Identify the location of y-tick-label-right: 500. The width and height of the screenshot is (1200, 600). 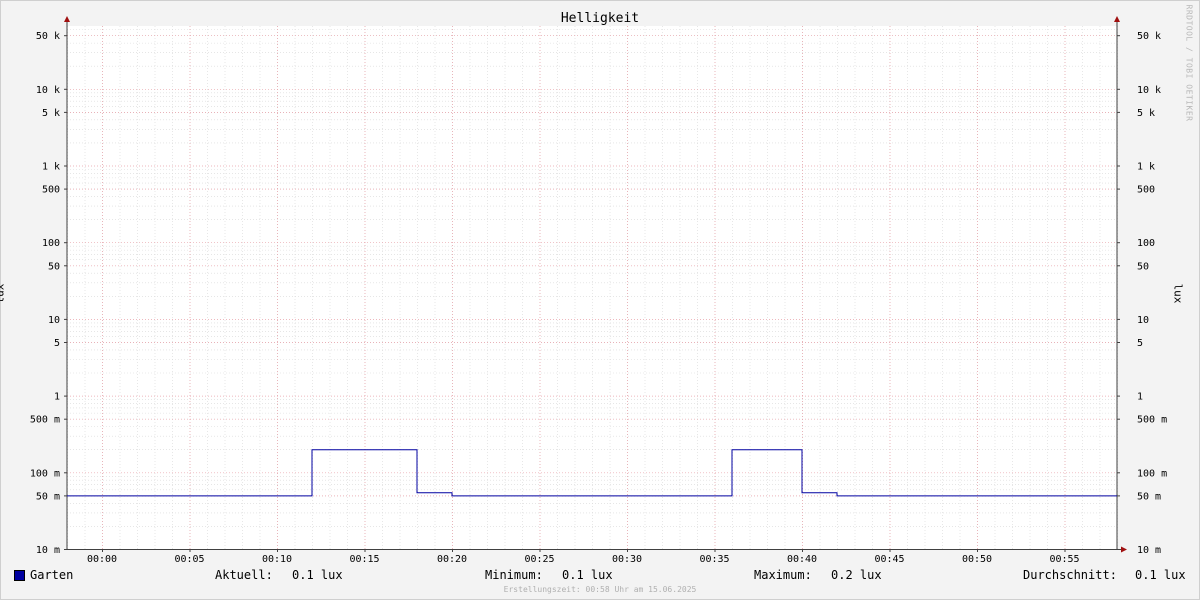
(1146, 190).